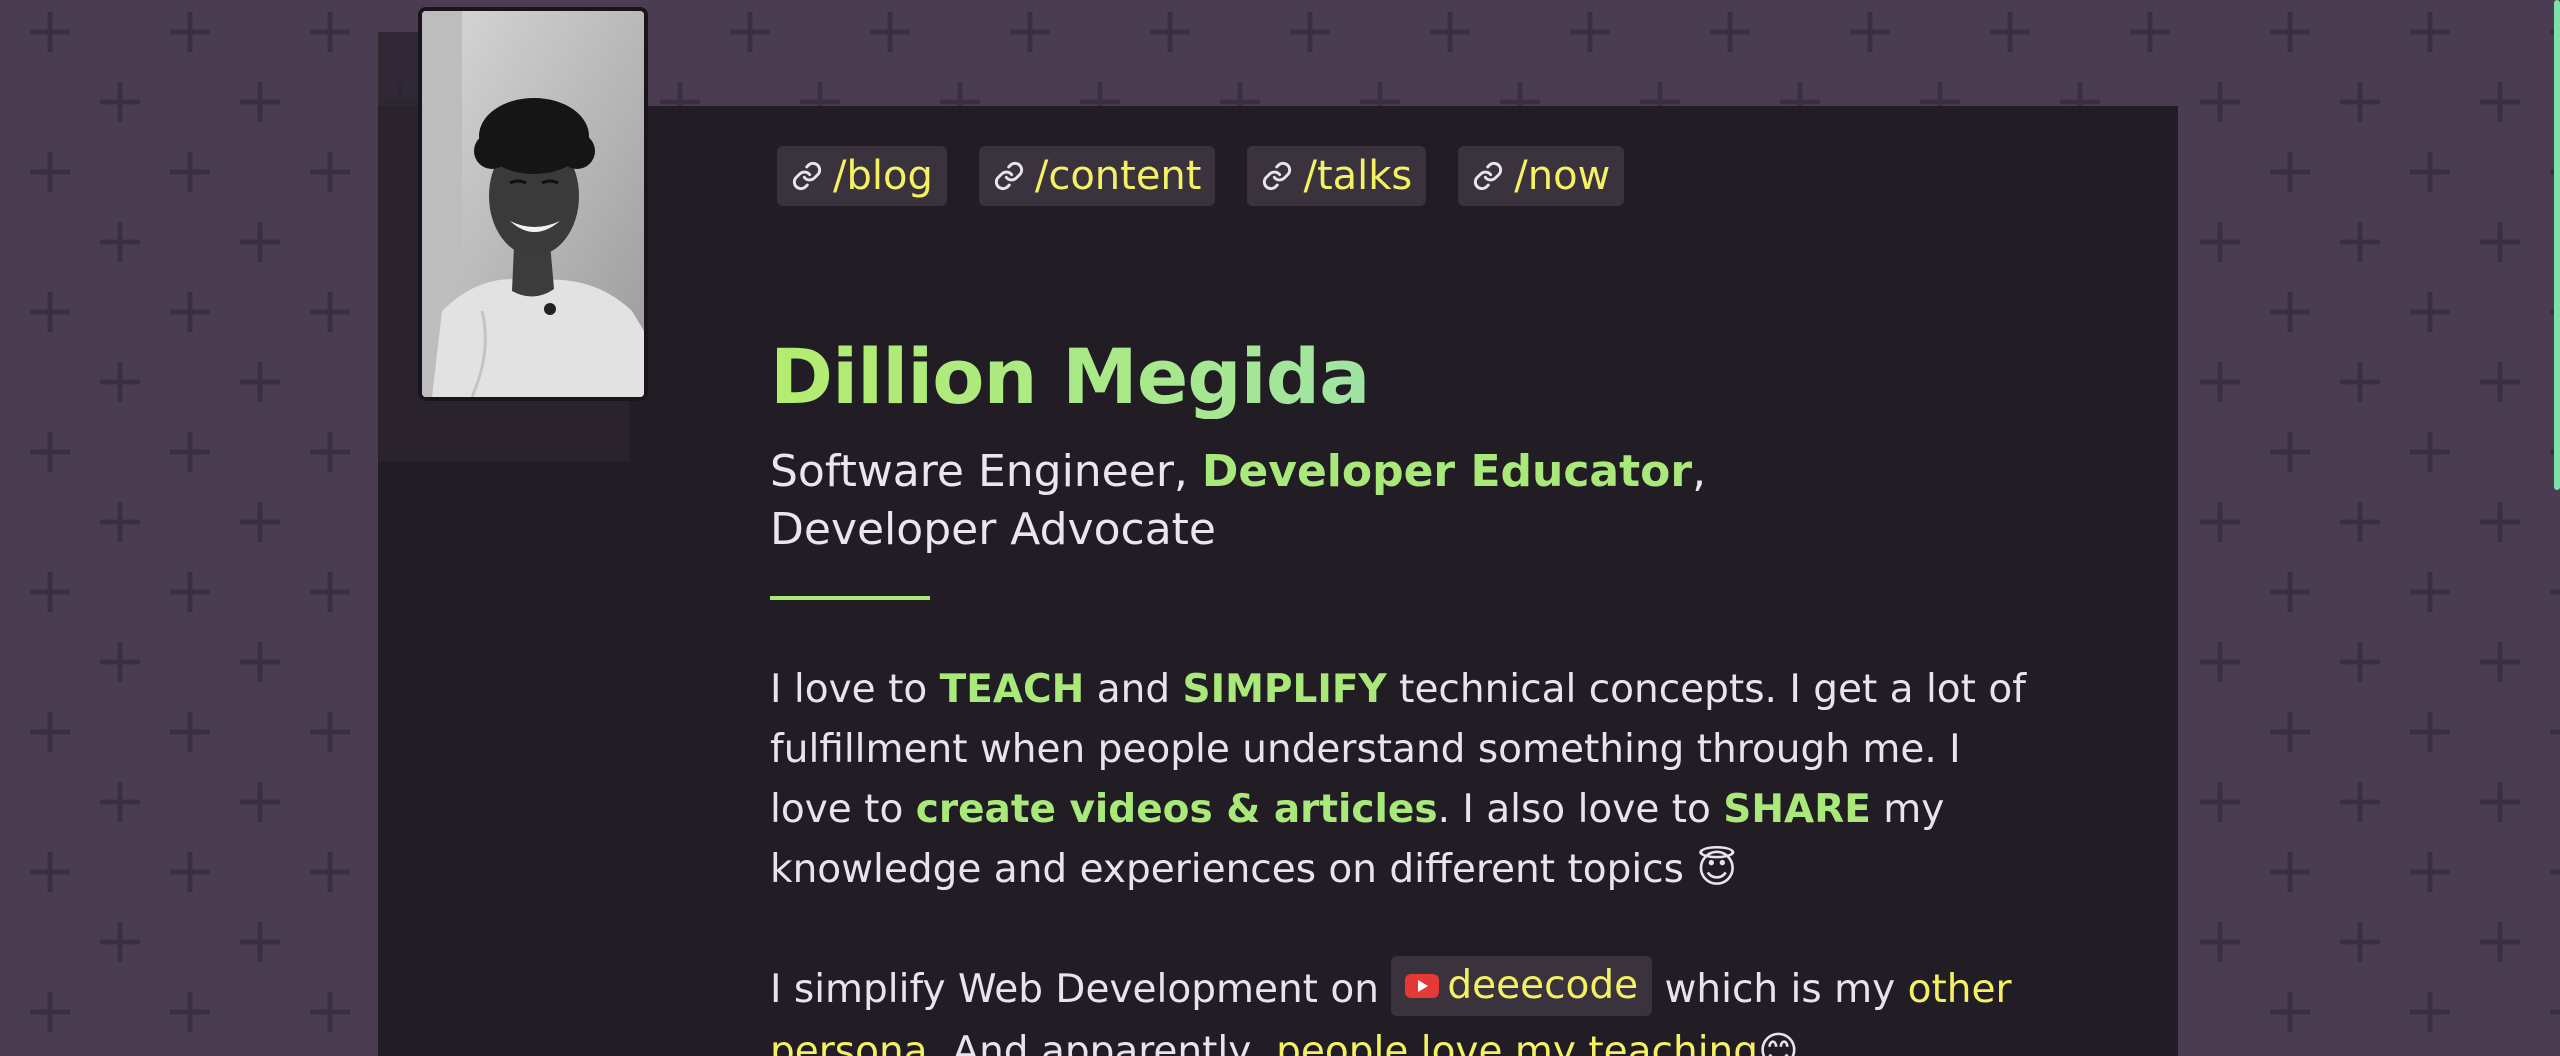 This screenshot has width=2560, height=1056. I want to click on youtube-channel-link: deeecode, so click(1522, 985).